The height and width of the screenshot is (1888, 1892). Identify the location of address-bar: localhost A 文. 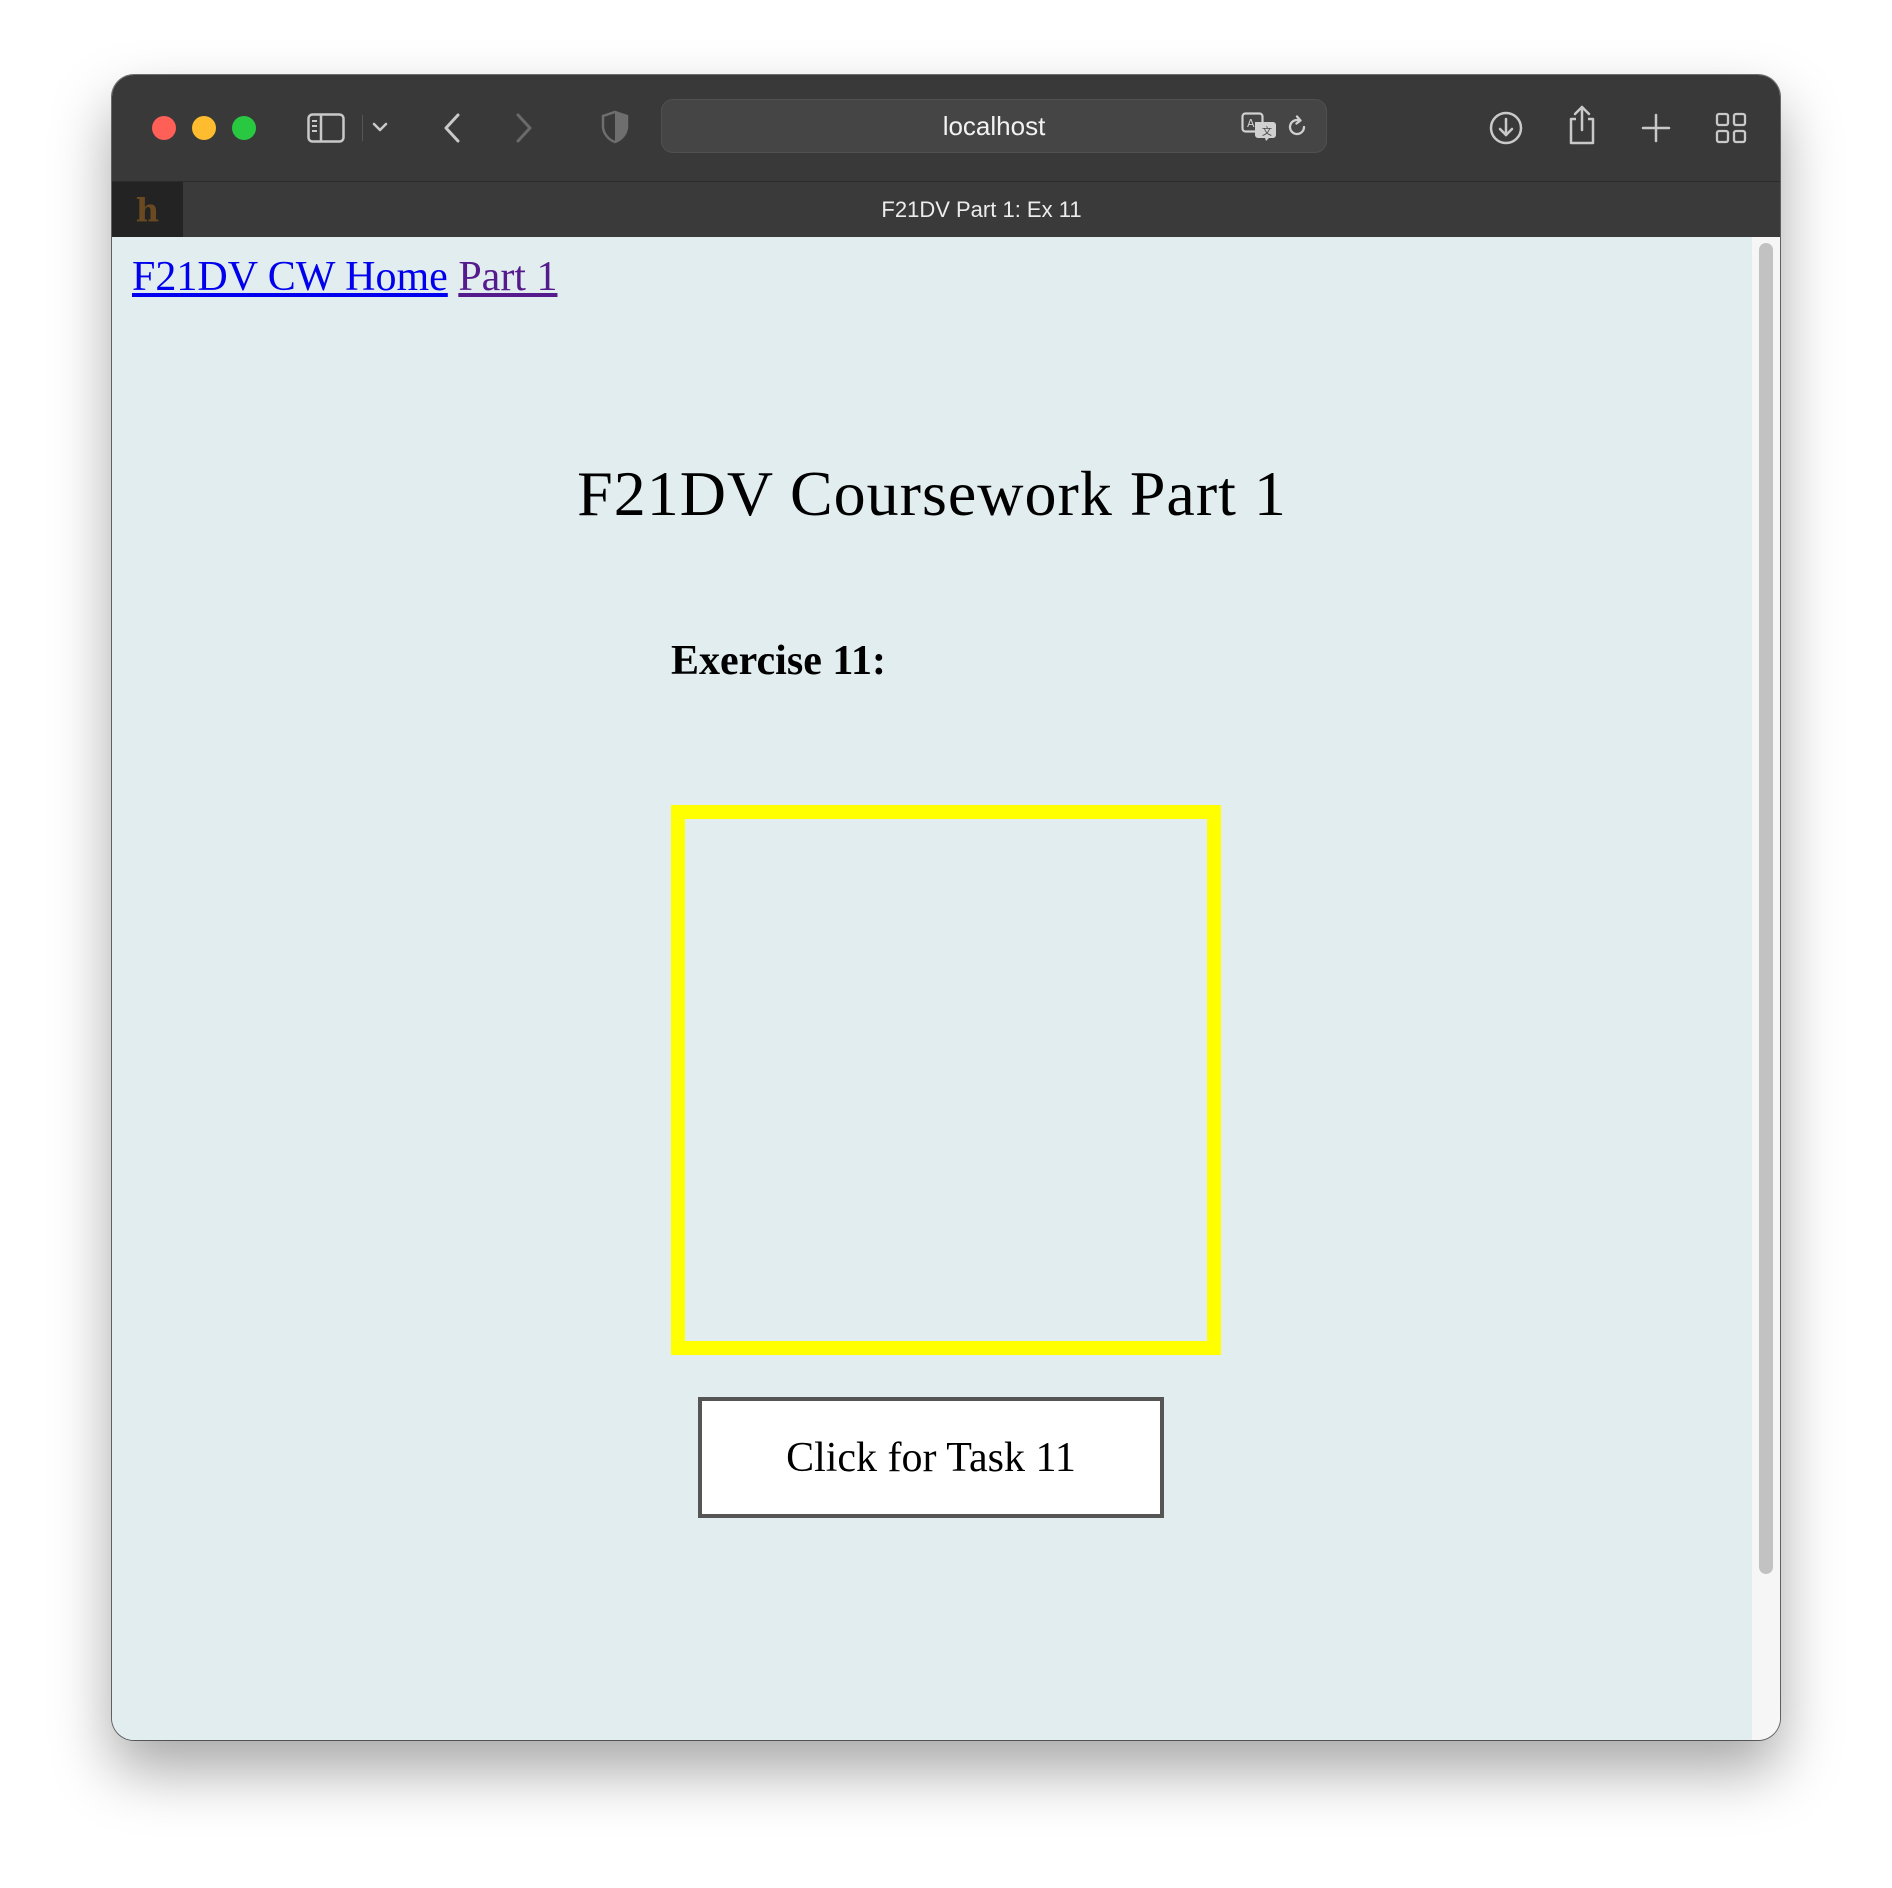
(994, 126).